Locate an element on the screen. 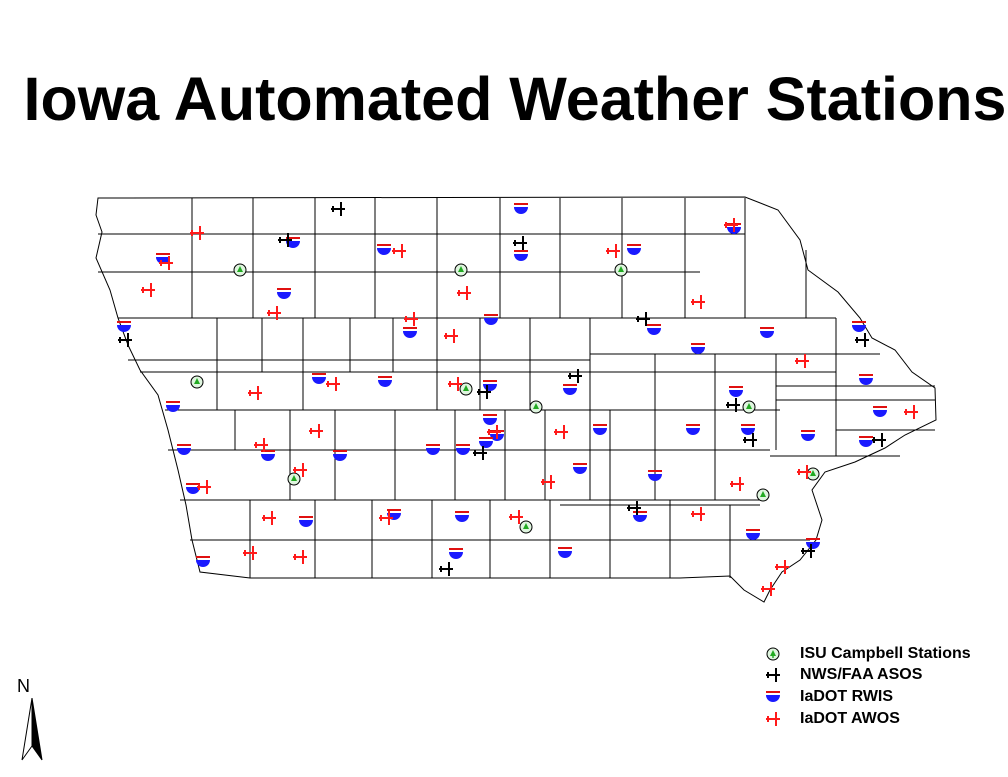 Image resolution: width=1008 pixels, height=777 pixels. north-label: N is located at coordinates (23, 686).